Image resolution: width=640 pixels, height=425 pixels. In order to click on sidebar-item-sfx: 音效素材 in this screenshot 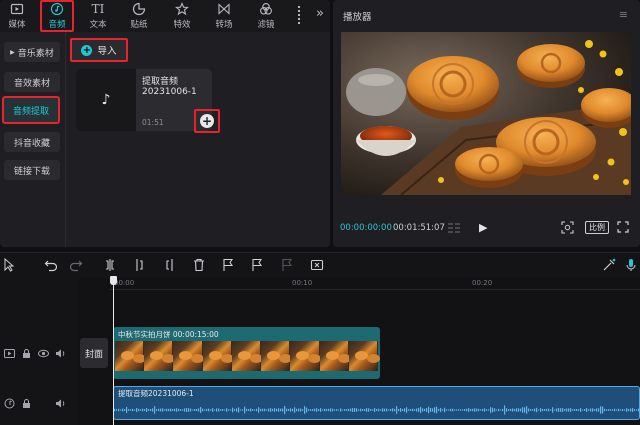, I will do `click(32, 82)`.